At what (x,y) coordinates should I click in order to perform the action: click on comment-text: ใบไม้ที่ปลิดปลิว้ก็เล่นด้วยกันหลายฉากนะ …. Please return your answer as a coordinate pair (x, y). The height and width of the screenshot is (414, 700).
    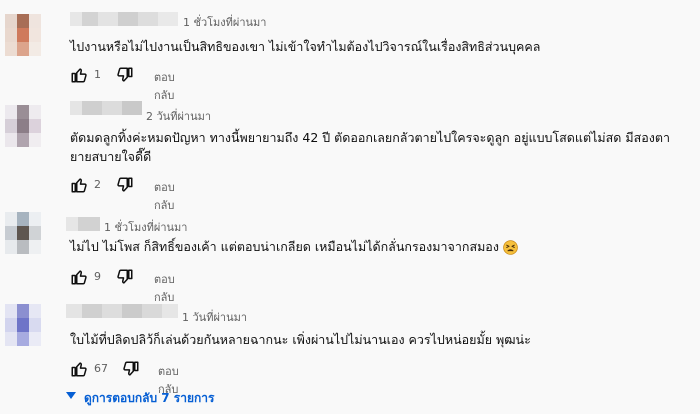
    Looking at the image, I should click on (300, 339).